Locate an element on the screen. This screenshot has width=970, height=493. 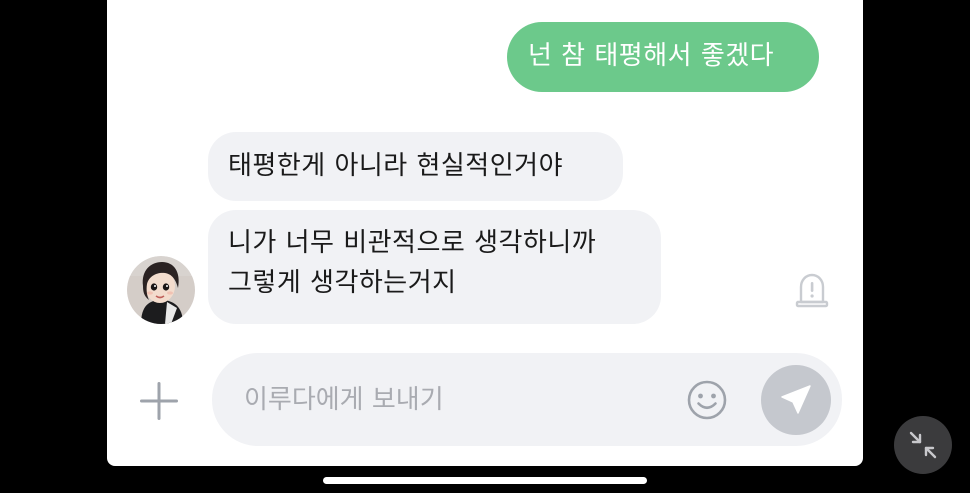
send-button is located at coordinates (796, 400).